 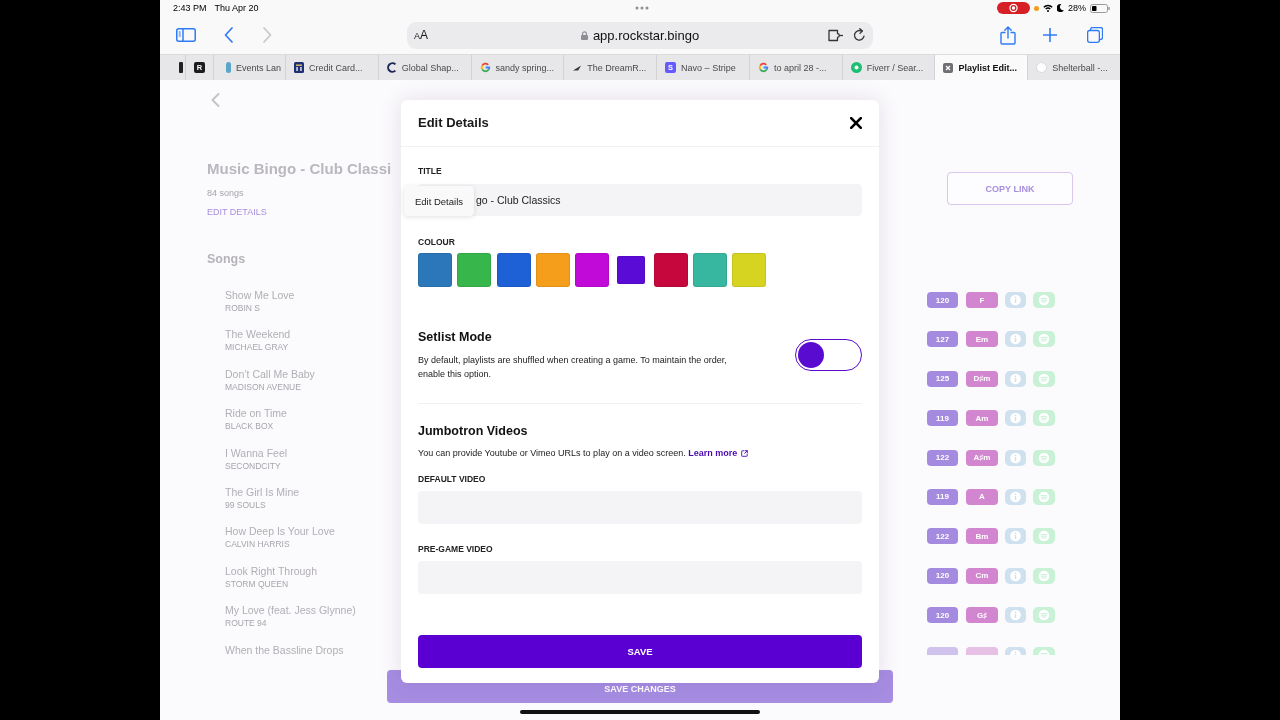 What do you see at coordinates (225, 193) in the screenshot?
I see `song-count: 84 songs` at bounding box center [225, 193].